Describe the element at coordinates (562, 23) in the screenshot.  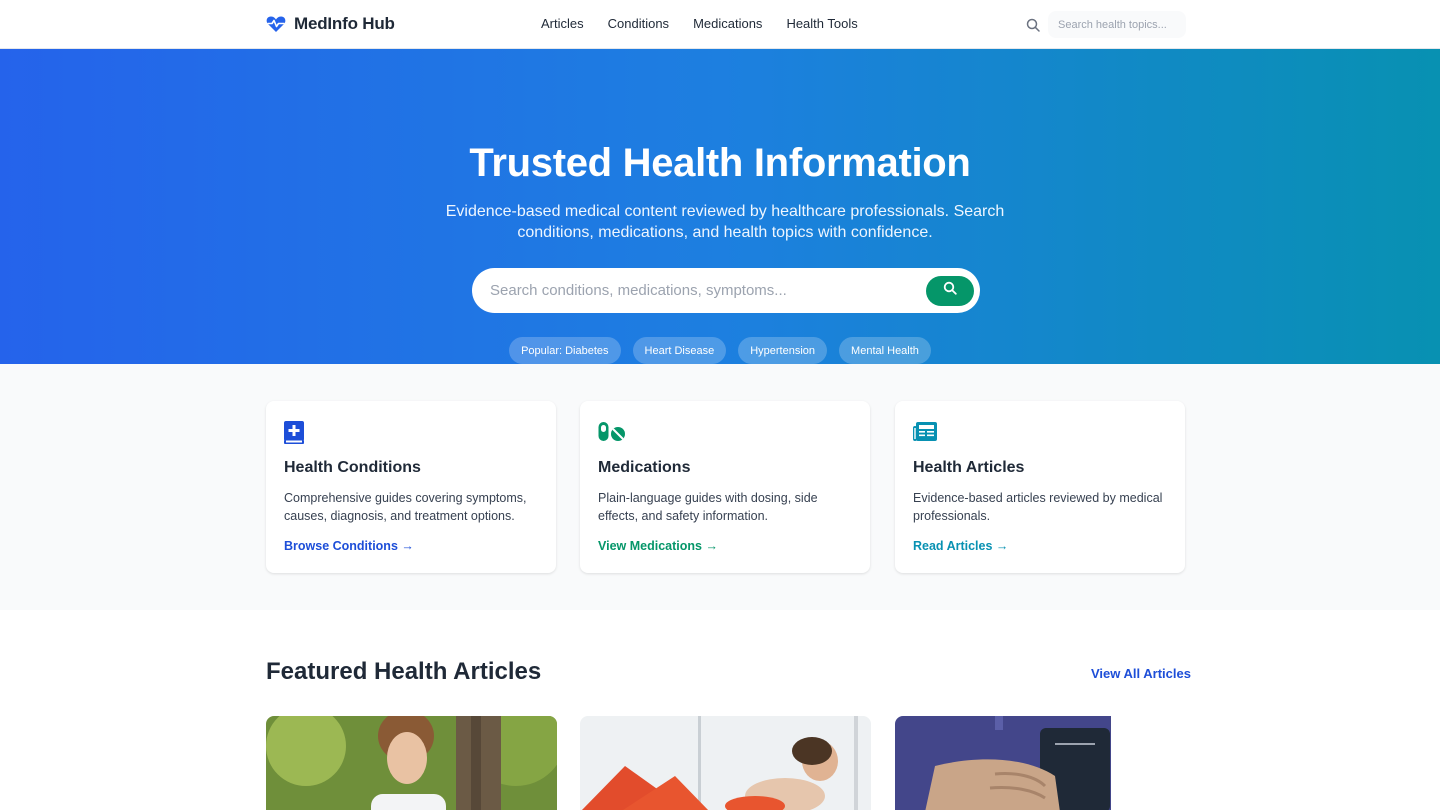
I see `nav-articles: Articles` at that location.